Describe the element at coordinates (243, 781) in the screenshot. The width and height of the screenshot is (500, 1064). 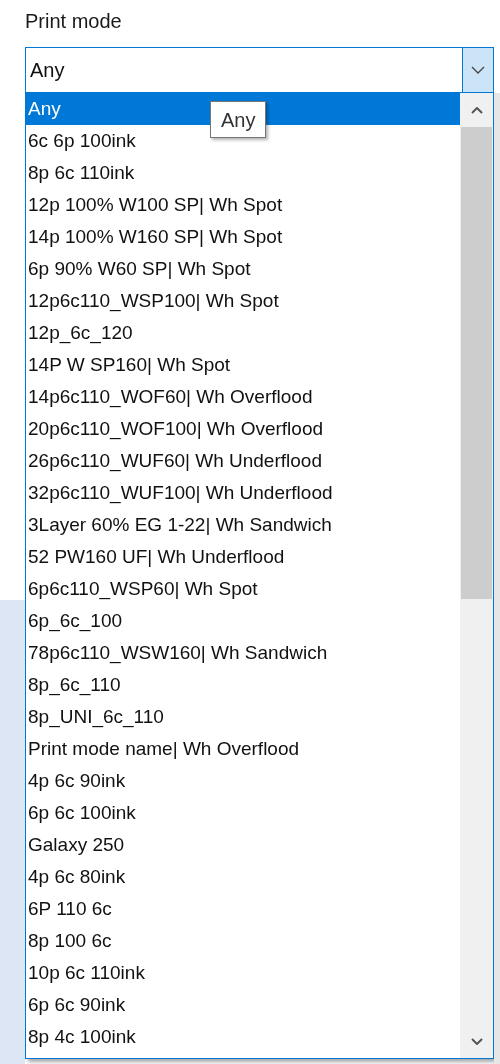
I see `list-item: 4p 6c 90ink` at that location.